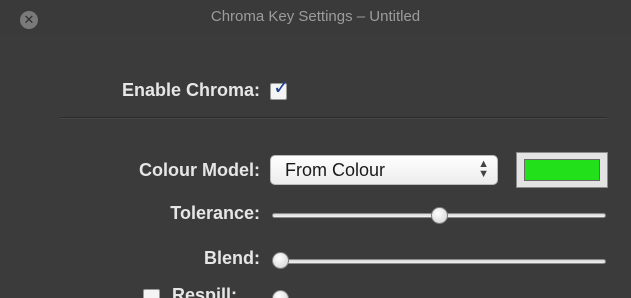 The width and height of the screenshot is (631, 298). I want to click on section-divider, so click(333, 118).